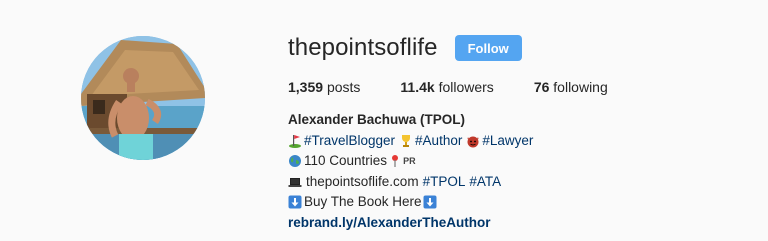 Image resolution: width=768 pixels, height=241 pixels. I want to click on avatar-photo, so click(143, 98).